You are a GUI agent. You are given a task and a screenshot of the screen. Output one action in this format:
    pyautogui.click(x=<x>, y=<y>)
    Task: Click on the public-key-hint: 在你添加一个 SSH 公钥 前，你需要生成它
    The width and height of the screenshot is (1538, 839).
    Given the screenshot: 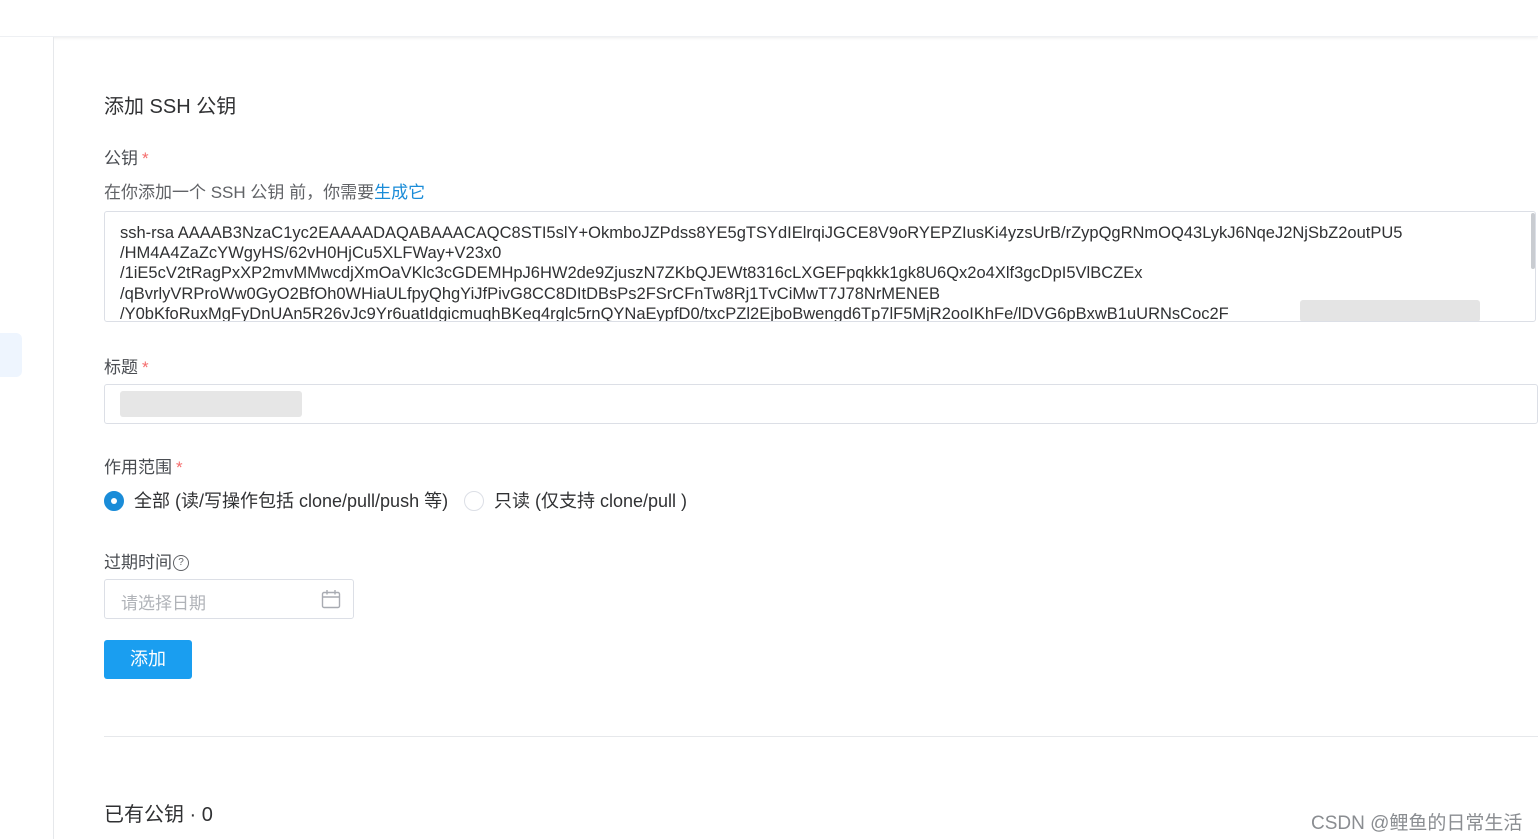 What is the action you would take?
    pyautogui.click(x=264, y=190)
    